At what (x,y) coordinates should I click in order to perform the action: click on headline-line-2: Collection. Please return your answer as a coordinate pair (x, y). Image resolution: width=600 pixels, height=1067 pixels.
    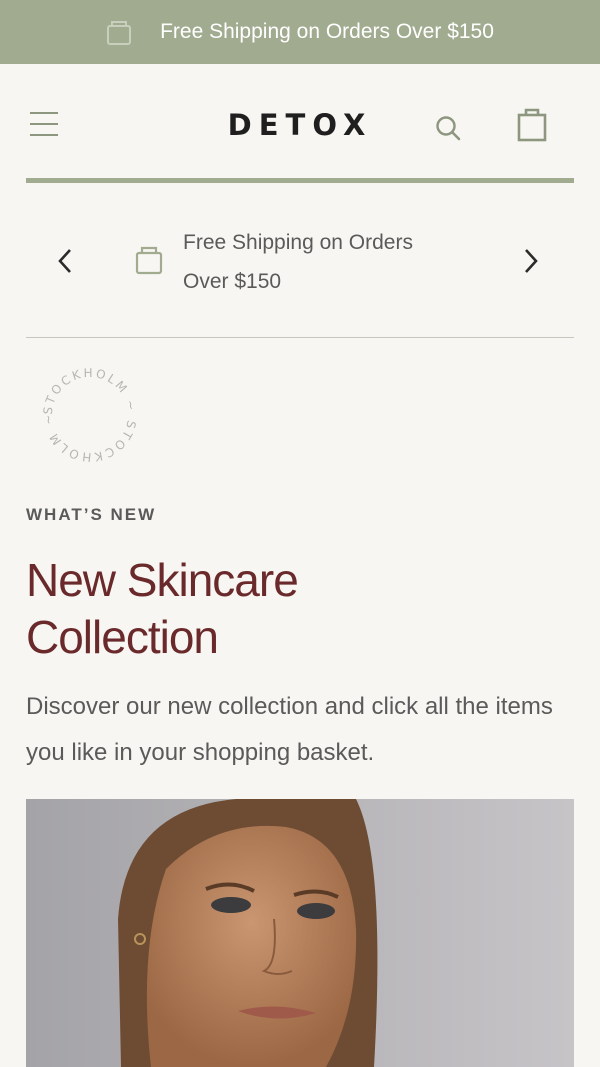
    Looking at the image, I should click on (122, 637).